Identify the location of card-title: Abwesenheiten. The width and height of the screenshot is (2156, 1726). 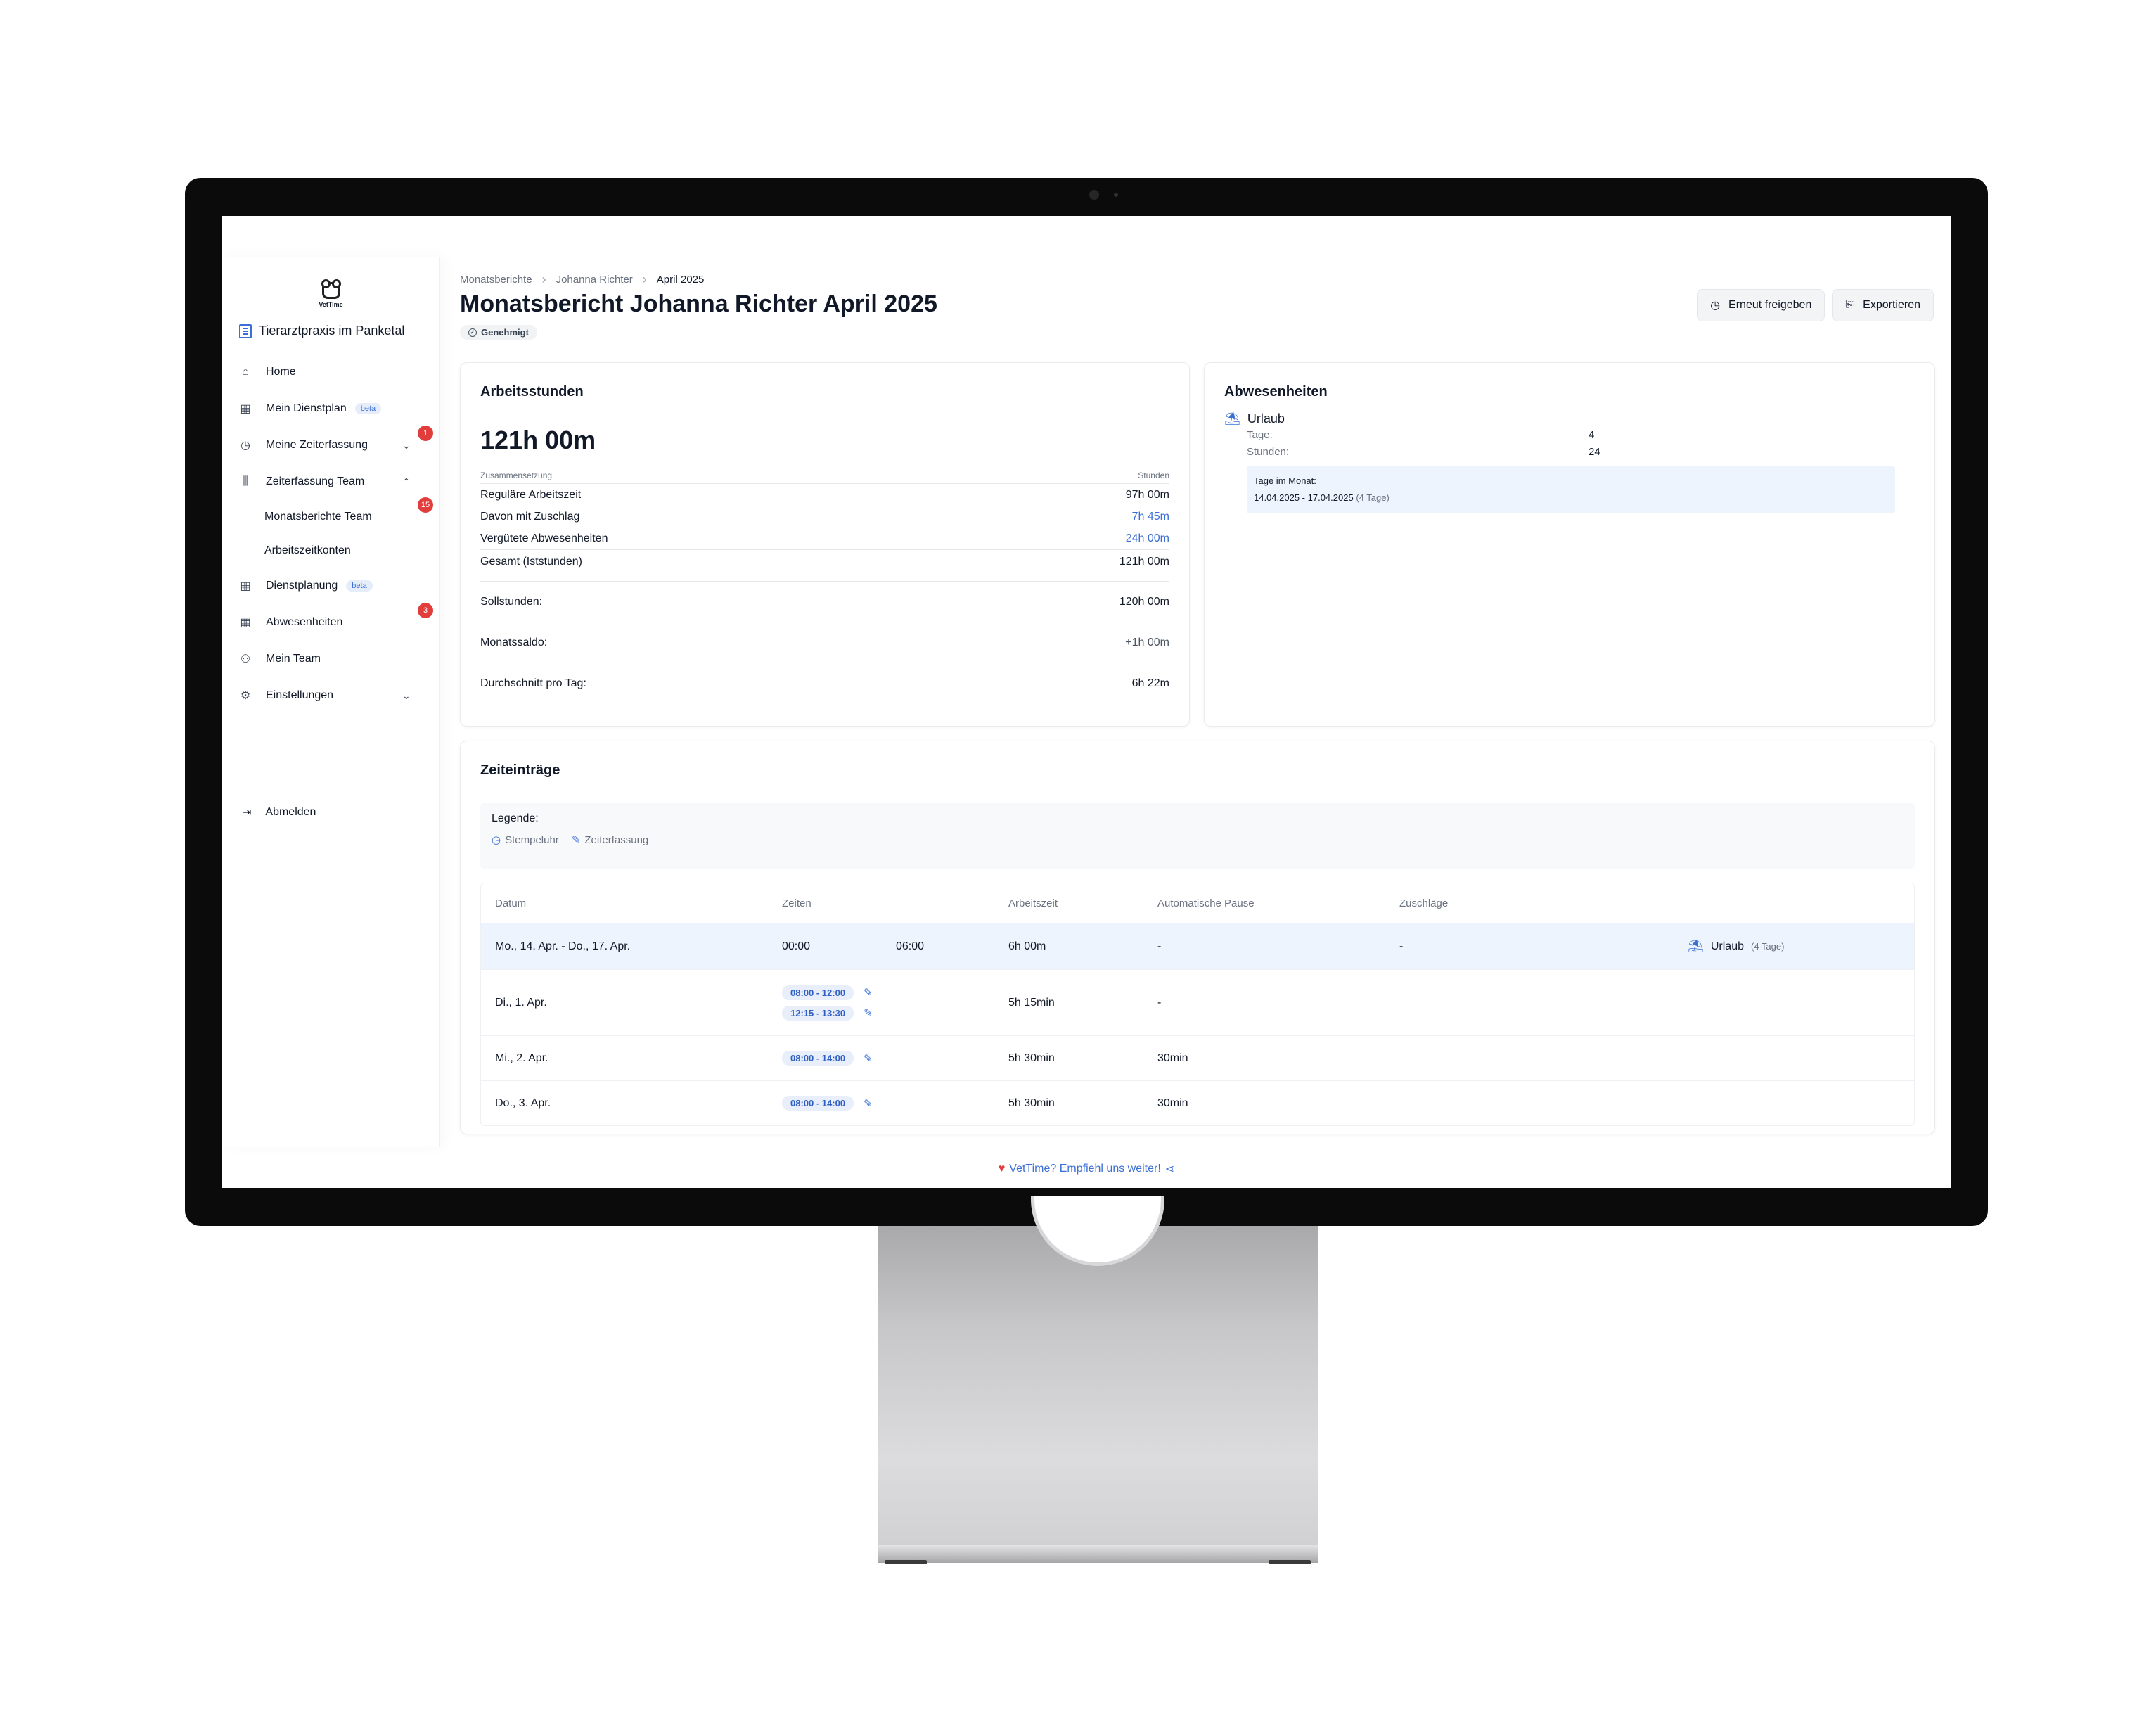
(1276, 391).